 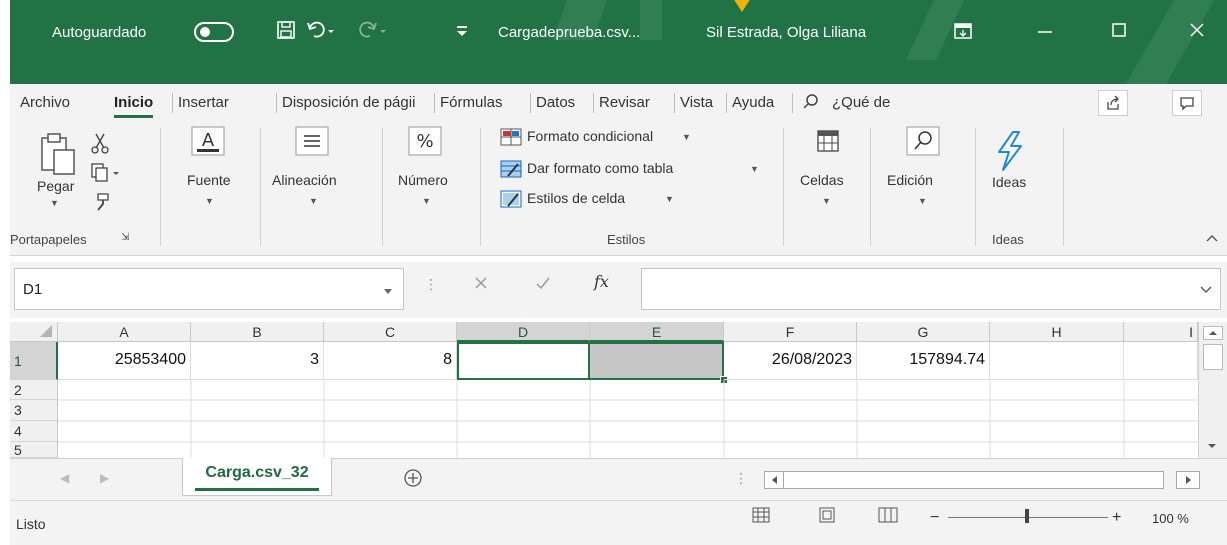 I want to click on tab-inicio: Inicio, so click(x=134, y=106).